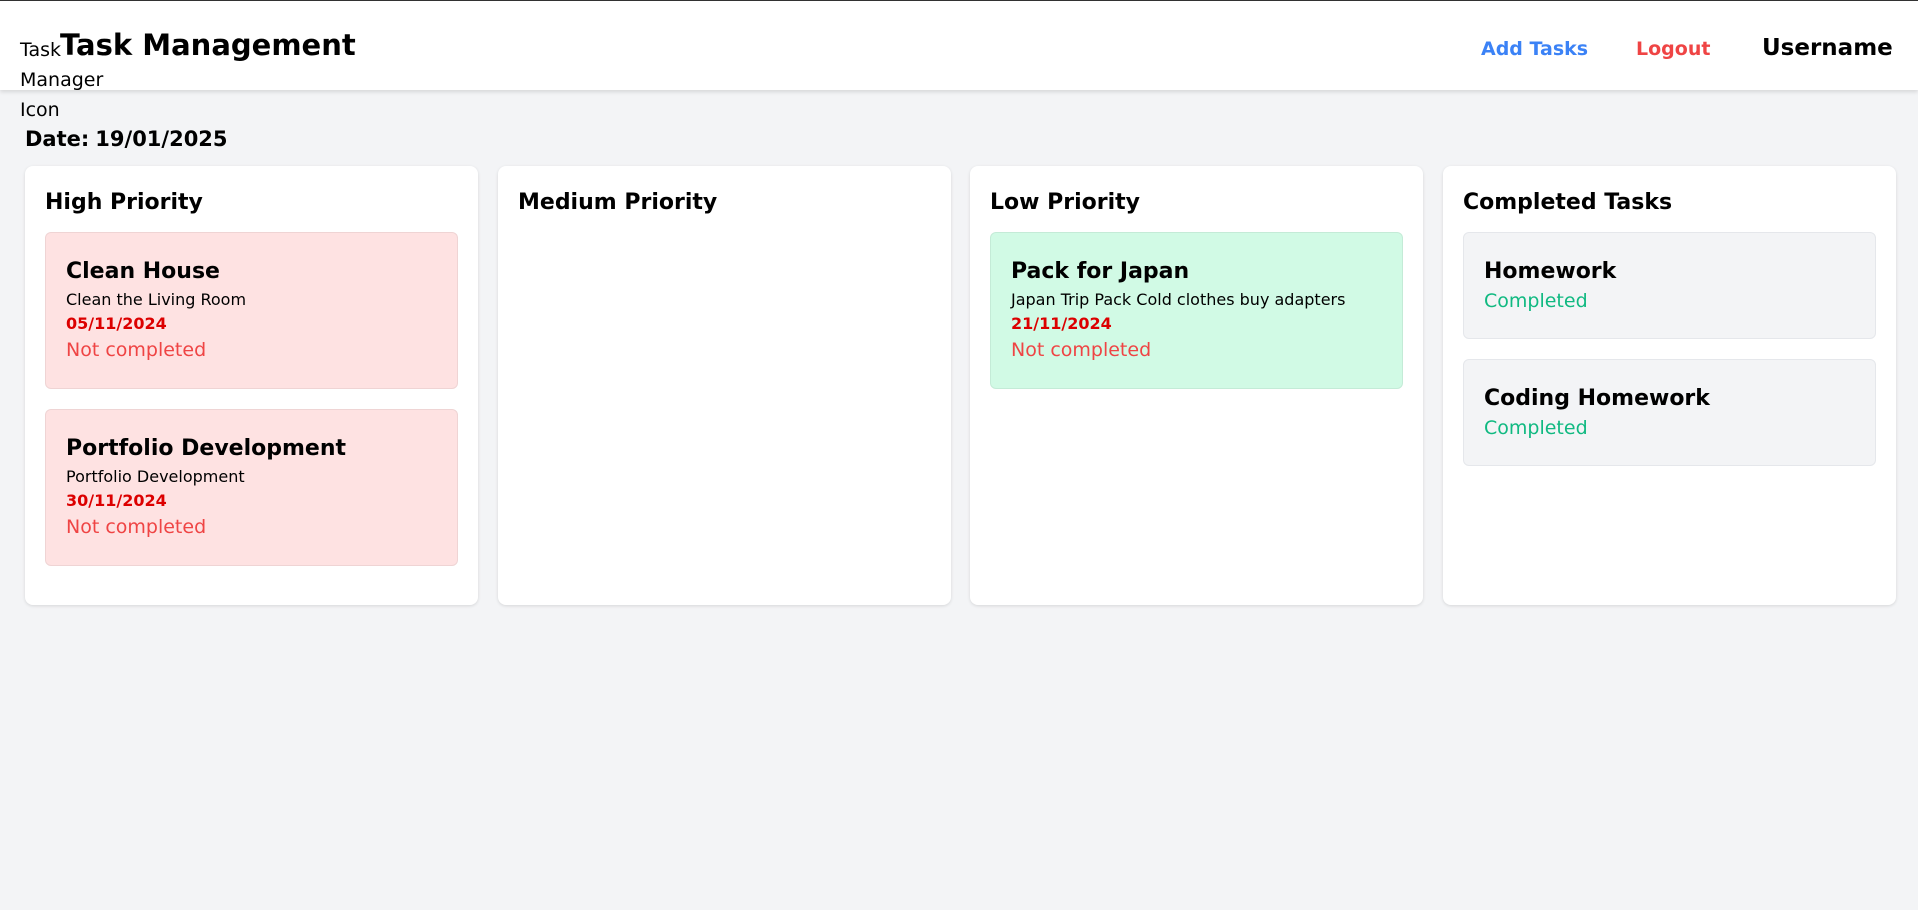 This screenshot has height=910, width=1918. Describe the element at coordinates (116, 500) in the screenshot. I see `task-due-date: 30/11/2024` at that location.